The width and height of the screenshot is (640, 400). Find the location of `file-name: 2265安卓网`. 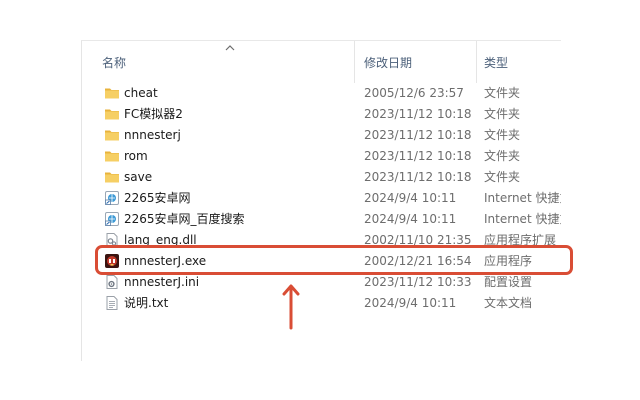

file-name: 2265安卓网 is located at coordinates (157, 198).